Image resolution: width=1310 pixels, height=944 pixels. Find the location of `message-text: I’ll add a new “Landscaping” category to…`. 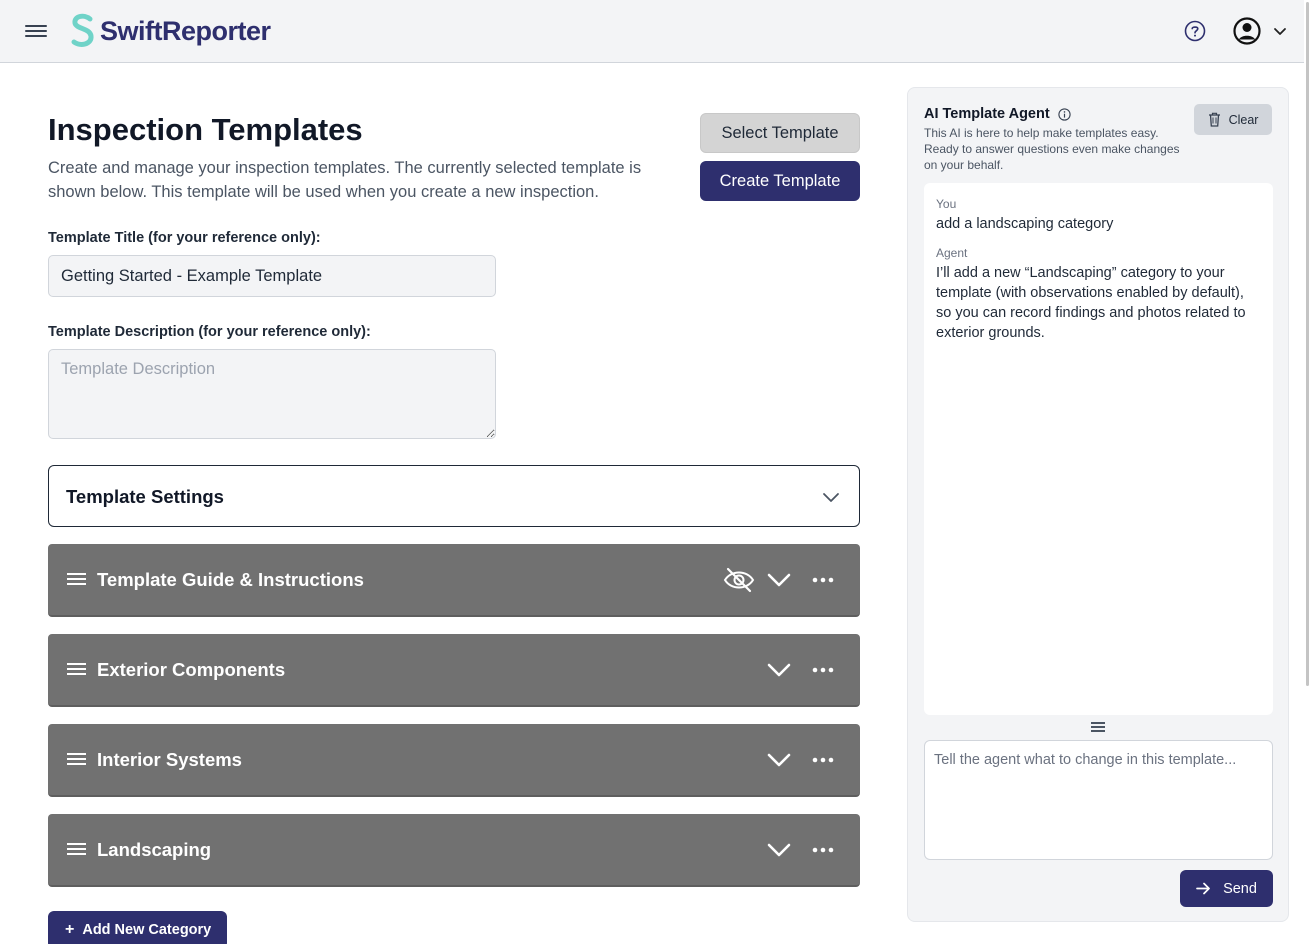

message-text: I’ll add a new “Landscaping” category to… is located at coordinates (1091, 303).